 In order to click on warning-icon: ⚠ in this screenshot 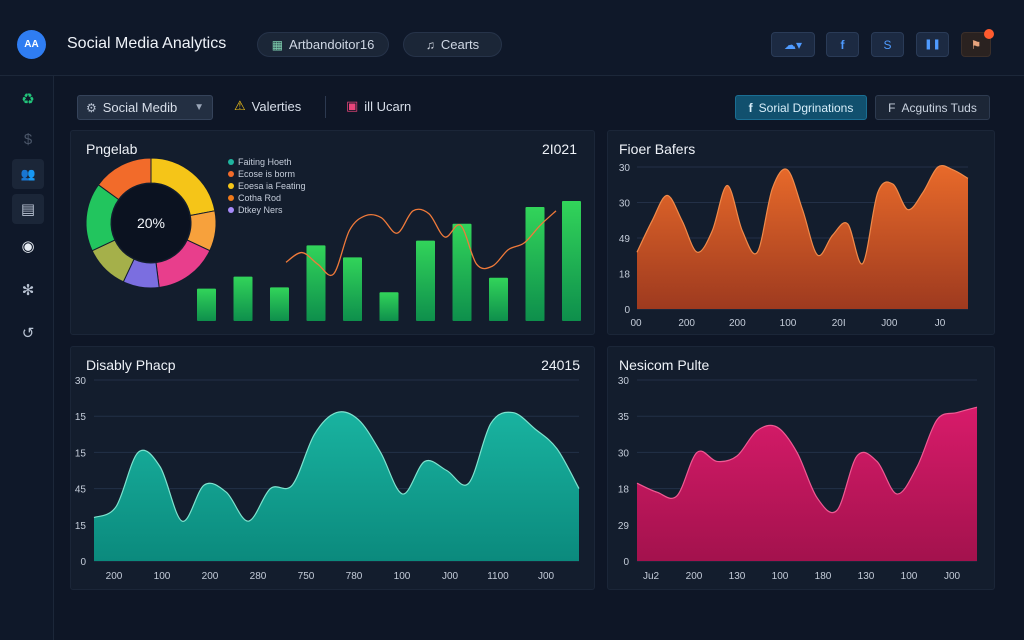, I will do `click(240, 105)`.